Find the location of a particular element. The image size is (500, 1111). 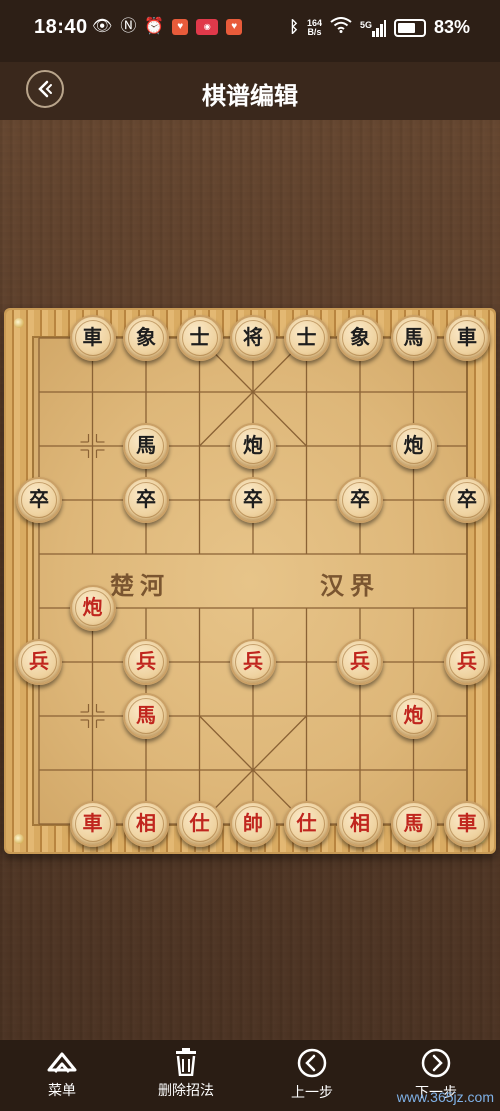

chevron-left-circle-icon is located at coordinates (312, 1063).